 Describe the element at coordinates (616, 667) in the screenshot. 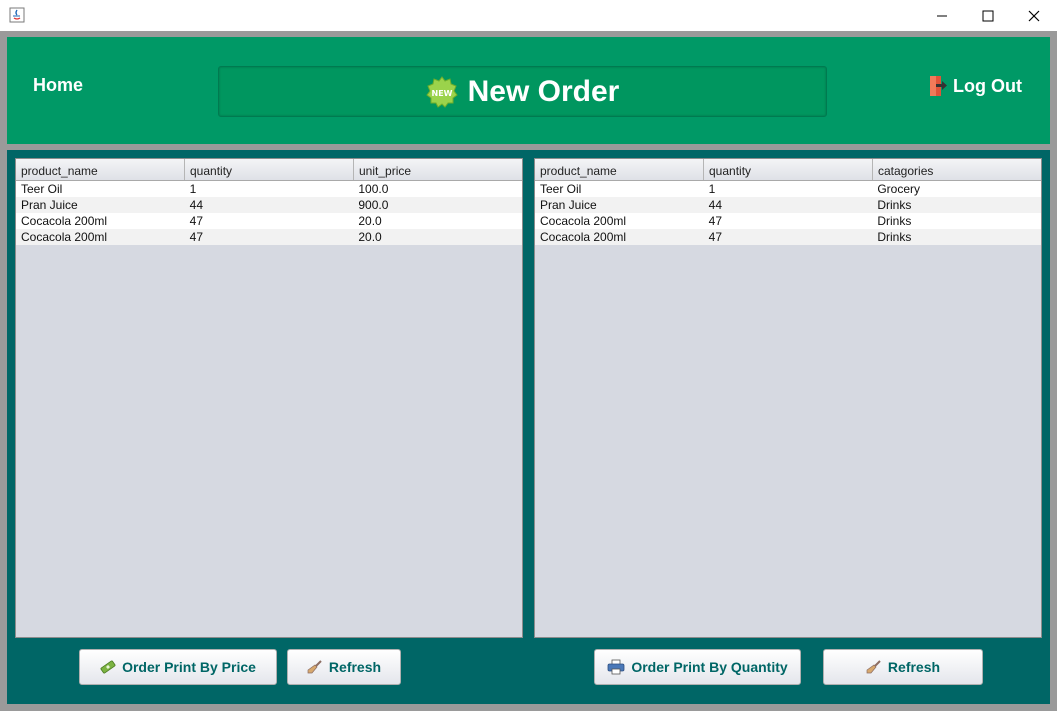

I see `printer-icon` at that location.